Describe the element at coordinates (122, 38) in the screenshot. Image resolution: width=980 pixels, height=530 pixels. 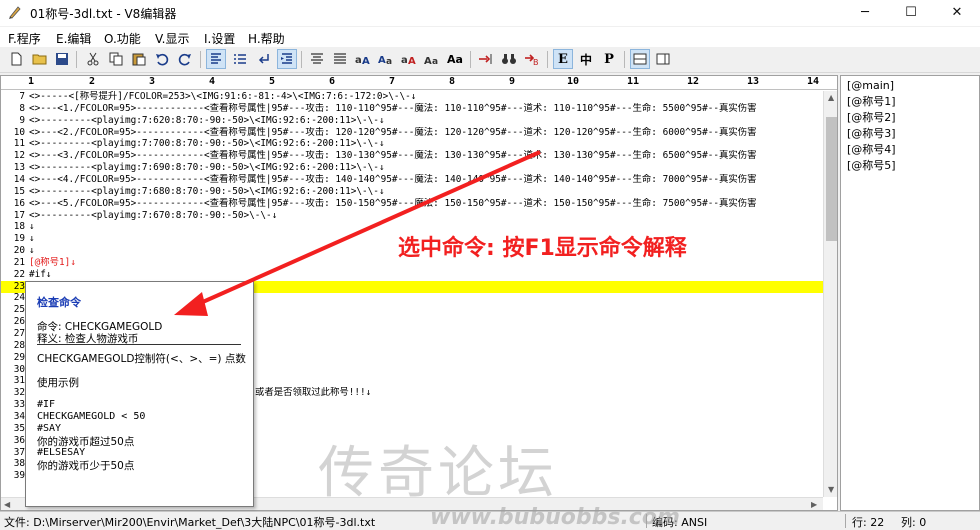
I see `menu-function: O.功能` at that location.